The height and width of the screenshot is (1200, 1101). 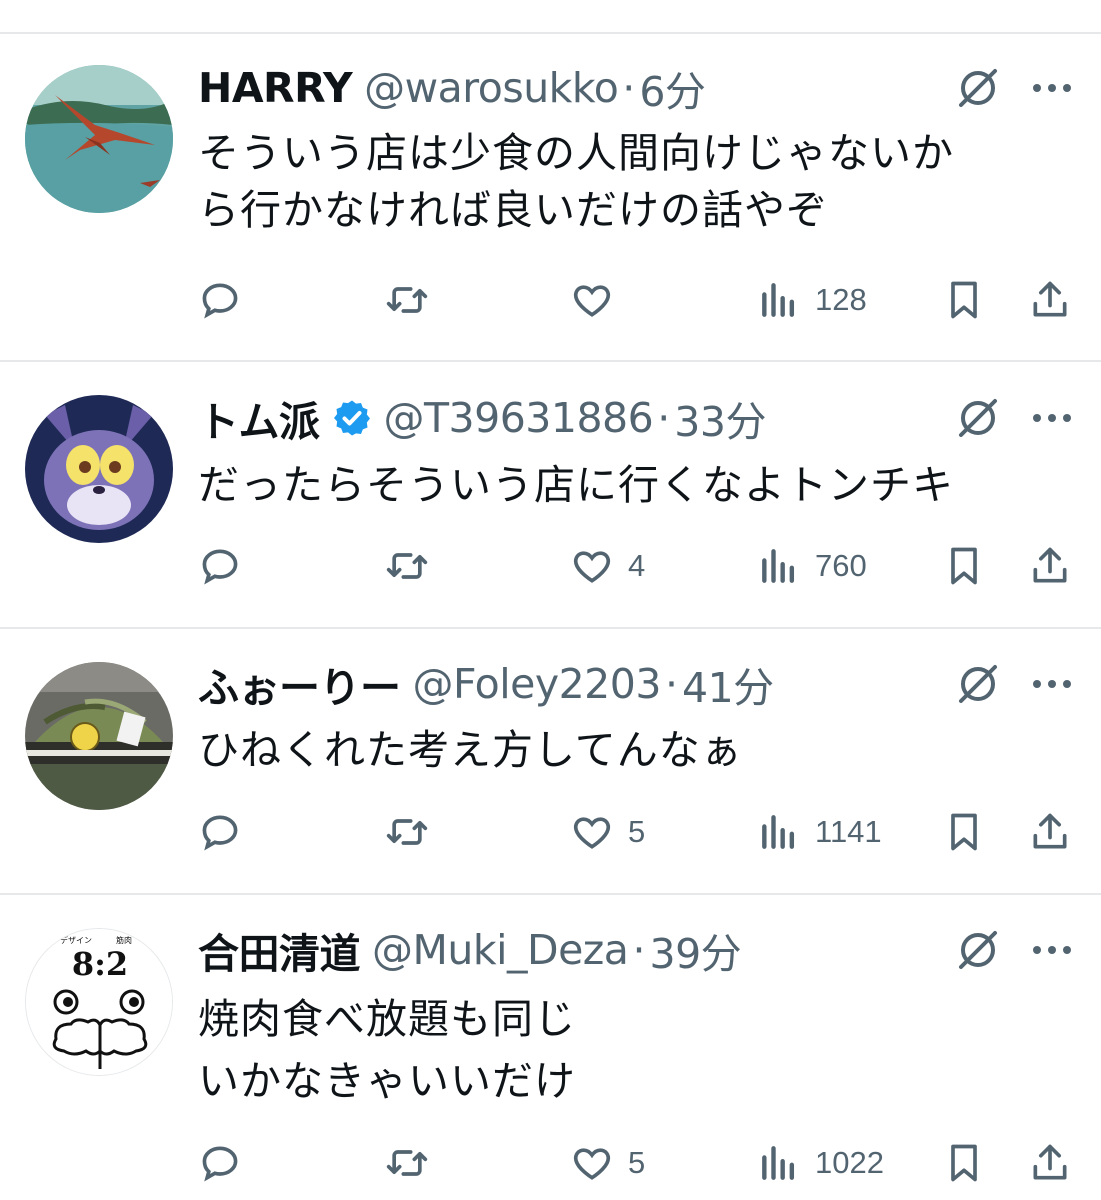 What do you see at coordinates (519, 418) in the screenshot?
I see `username: @T39631886` at bounding box center [519, 418].